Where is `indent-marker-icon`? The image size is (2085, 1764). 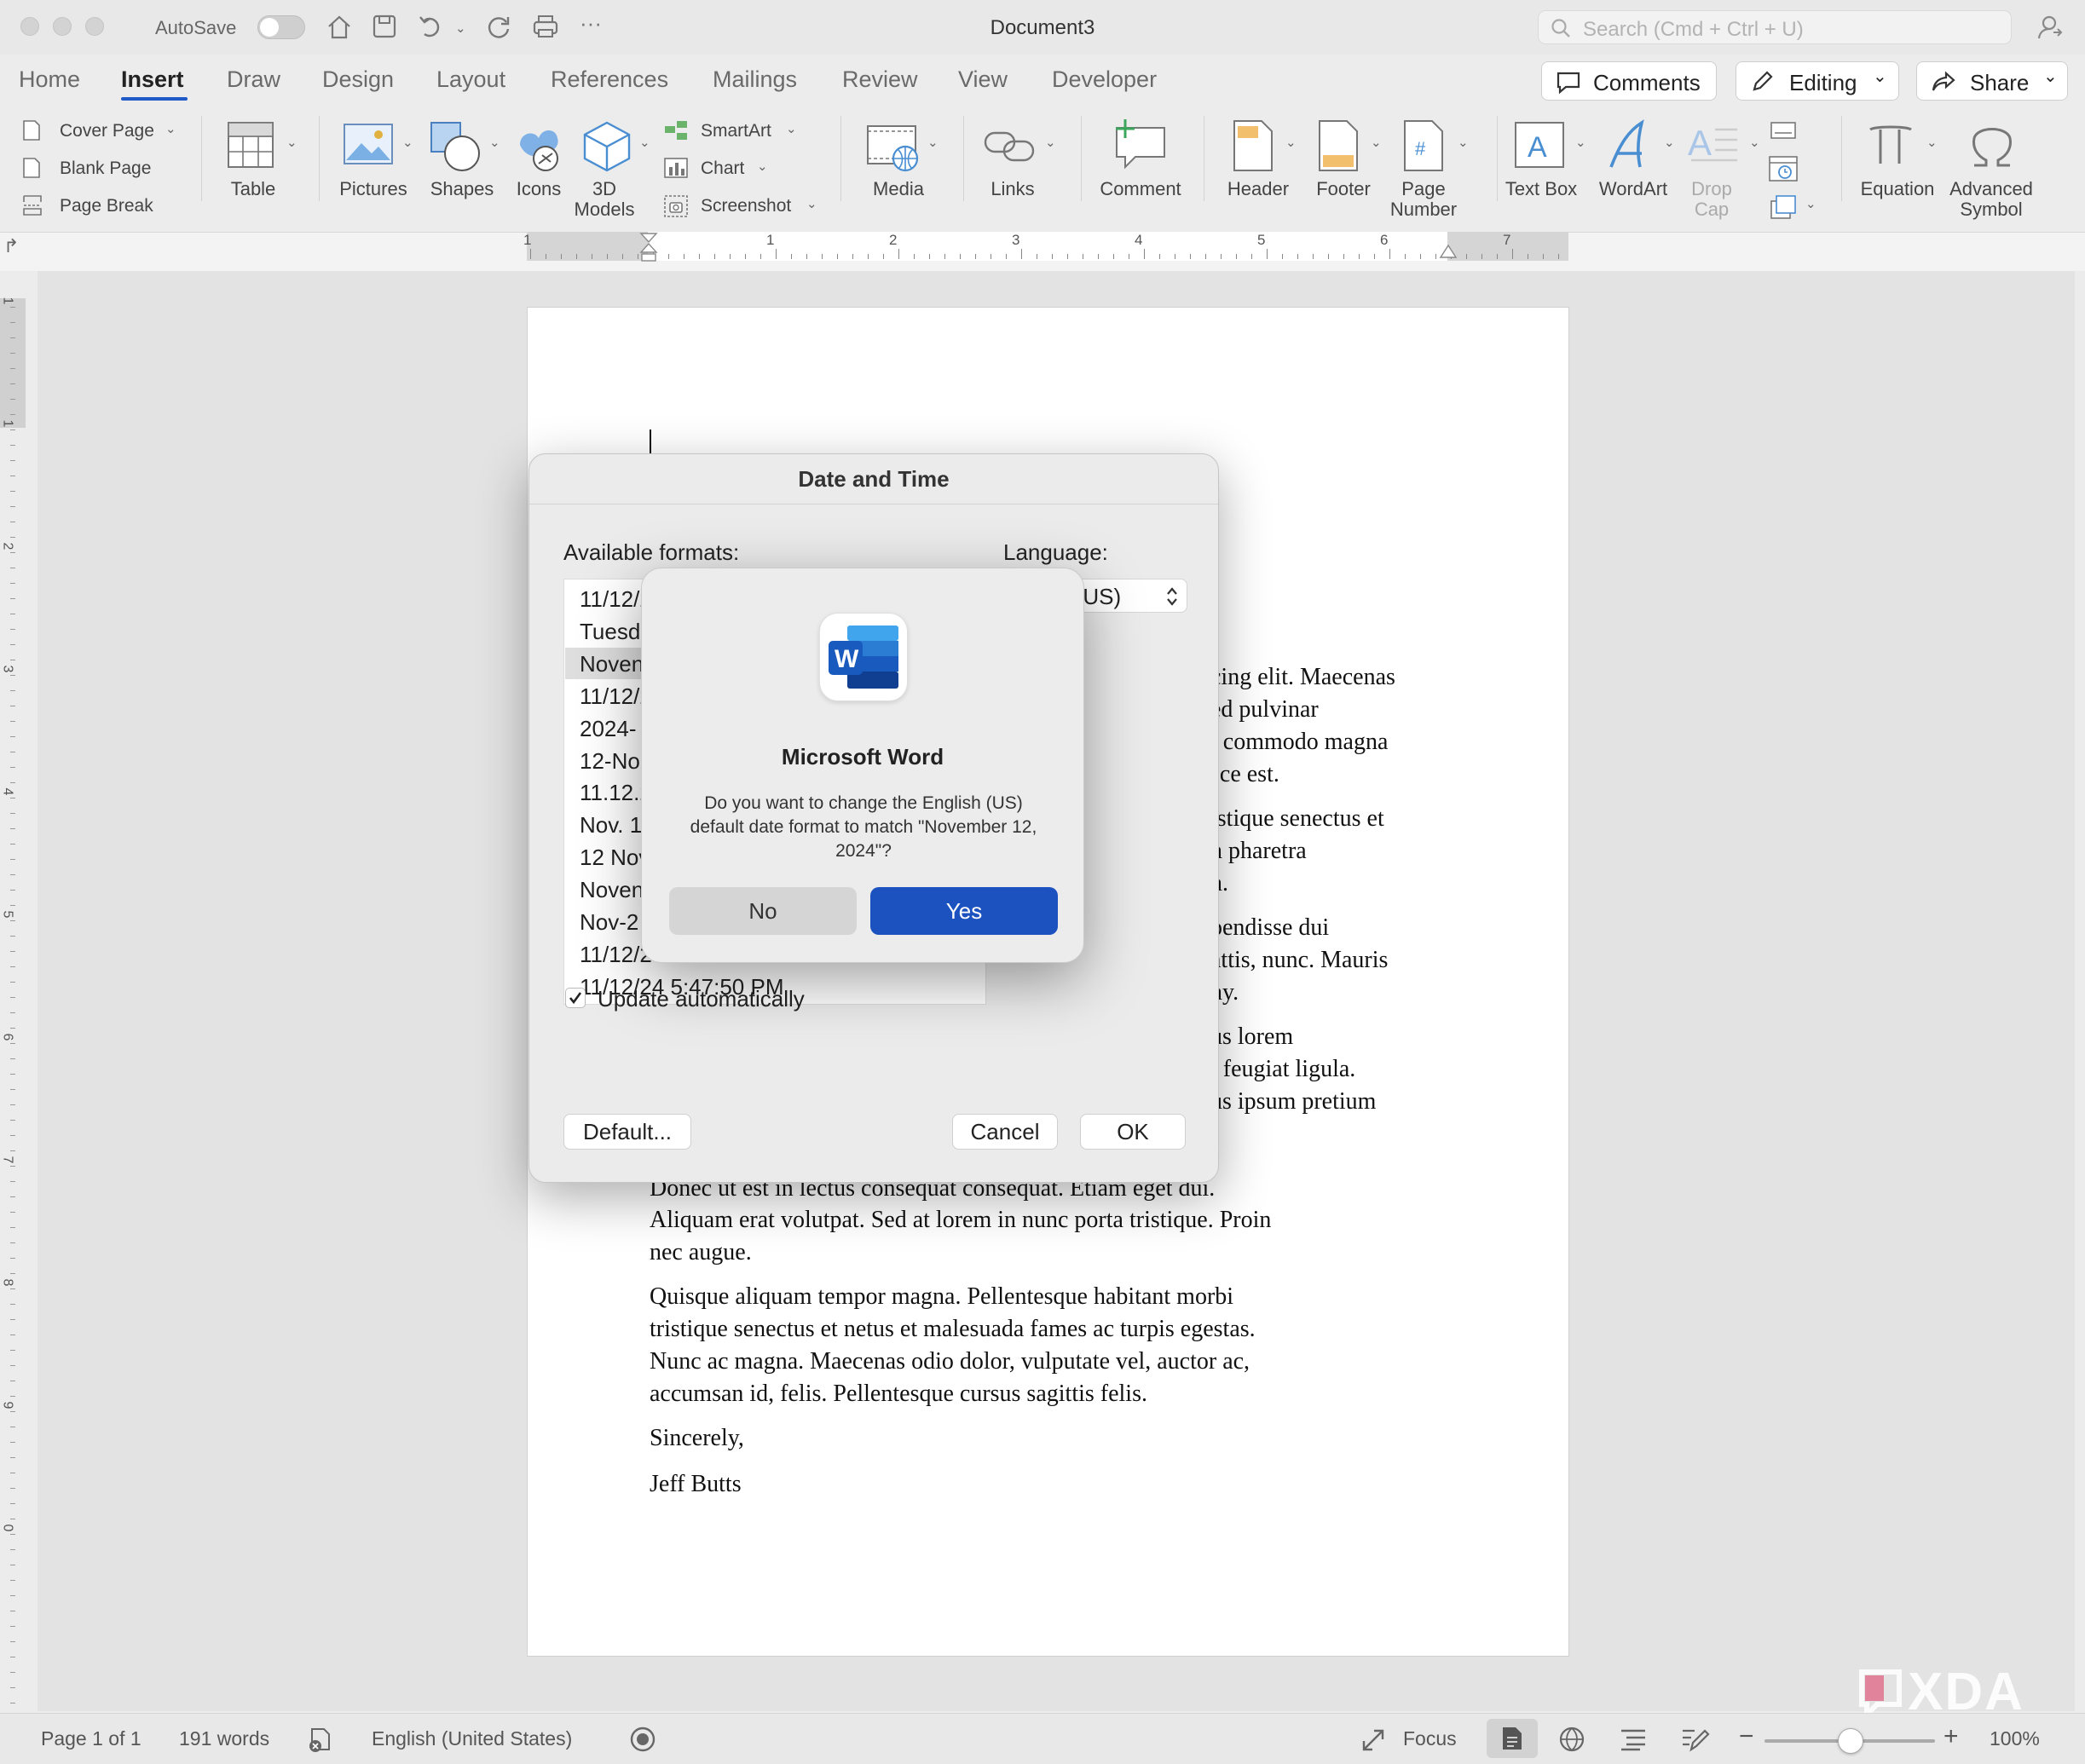
indent-marker-icon is located at coordinates (648, 247).